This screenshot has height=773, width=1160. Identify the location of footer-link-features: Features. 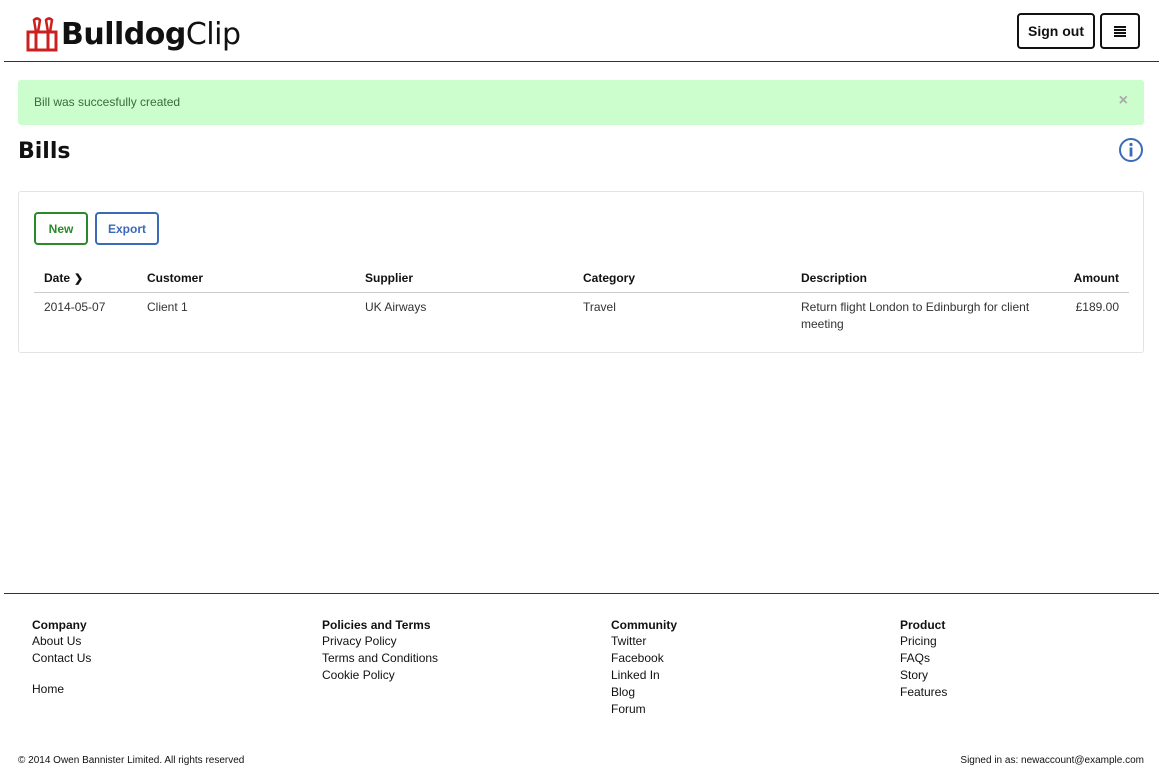
(923, 692).